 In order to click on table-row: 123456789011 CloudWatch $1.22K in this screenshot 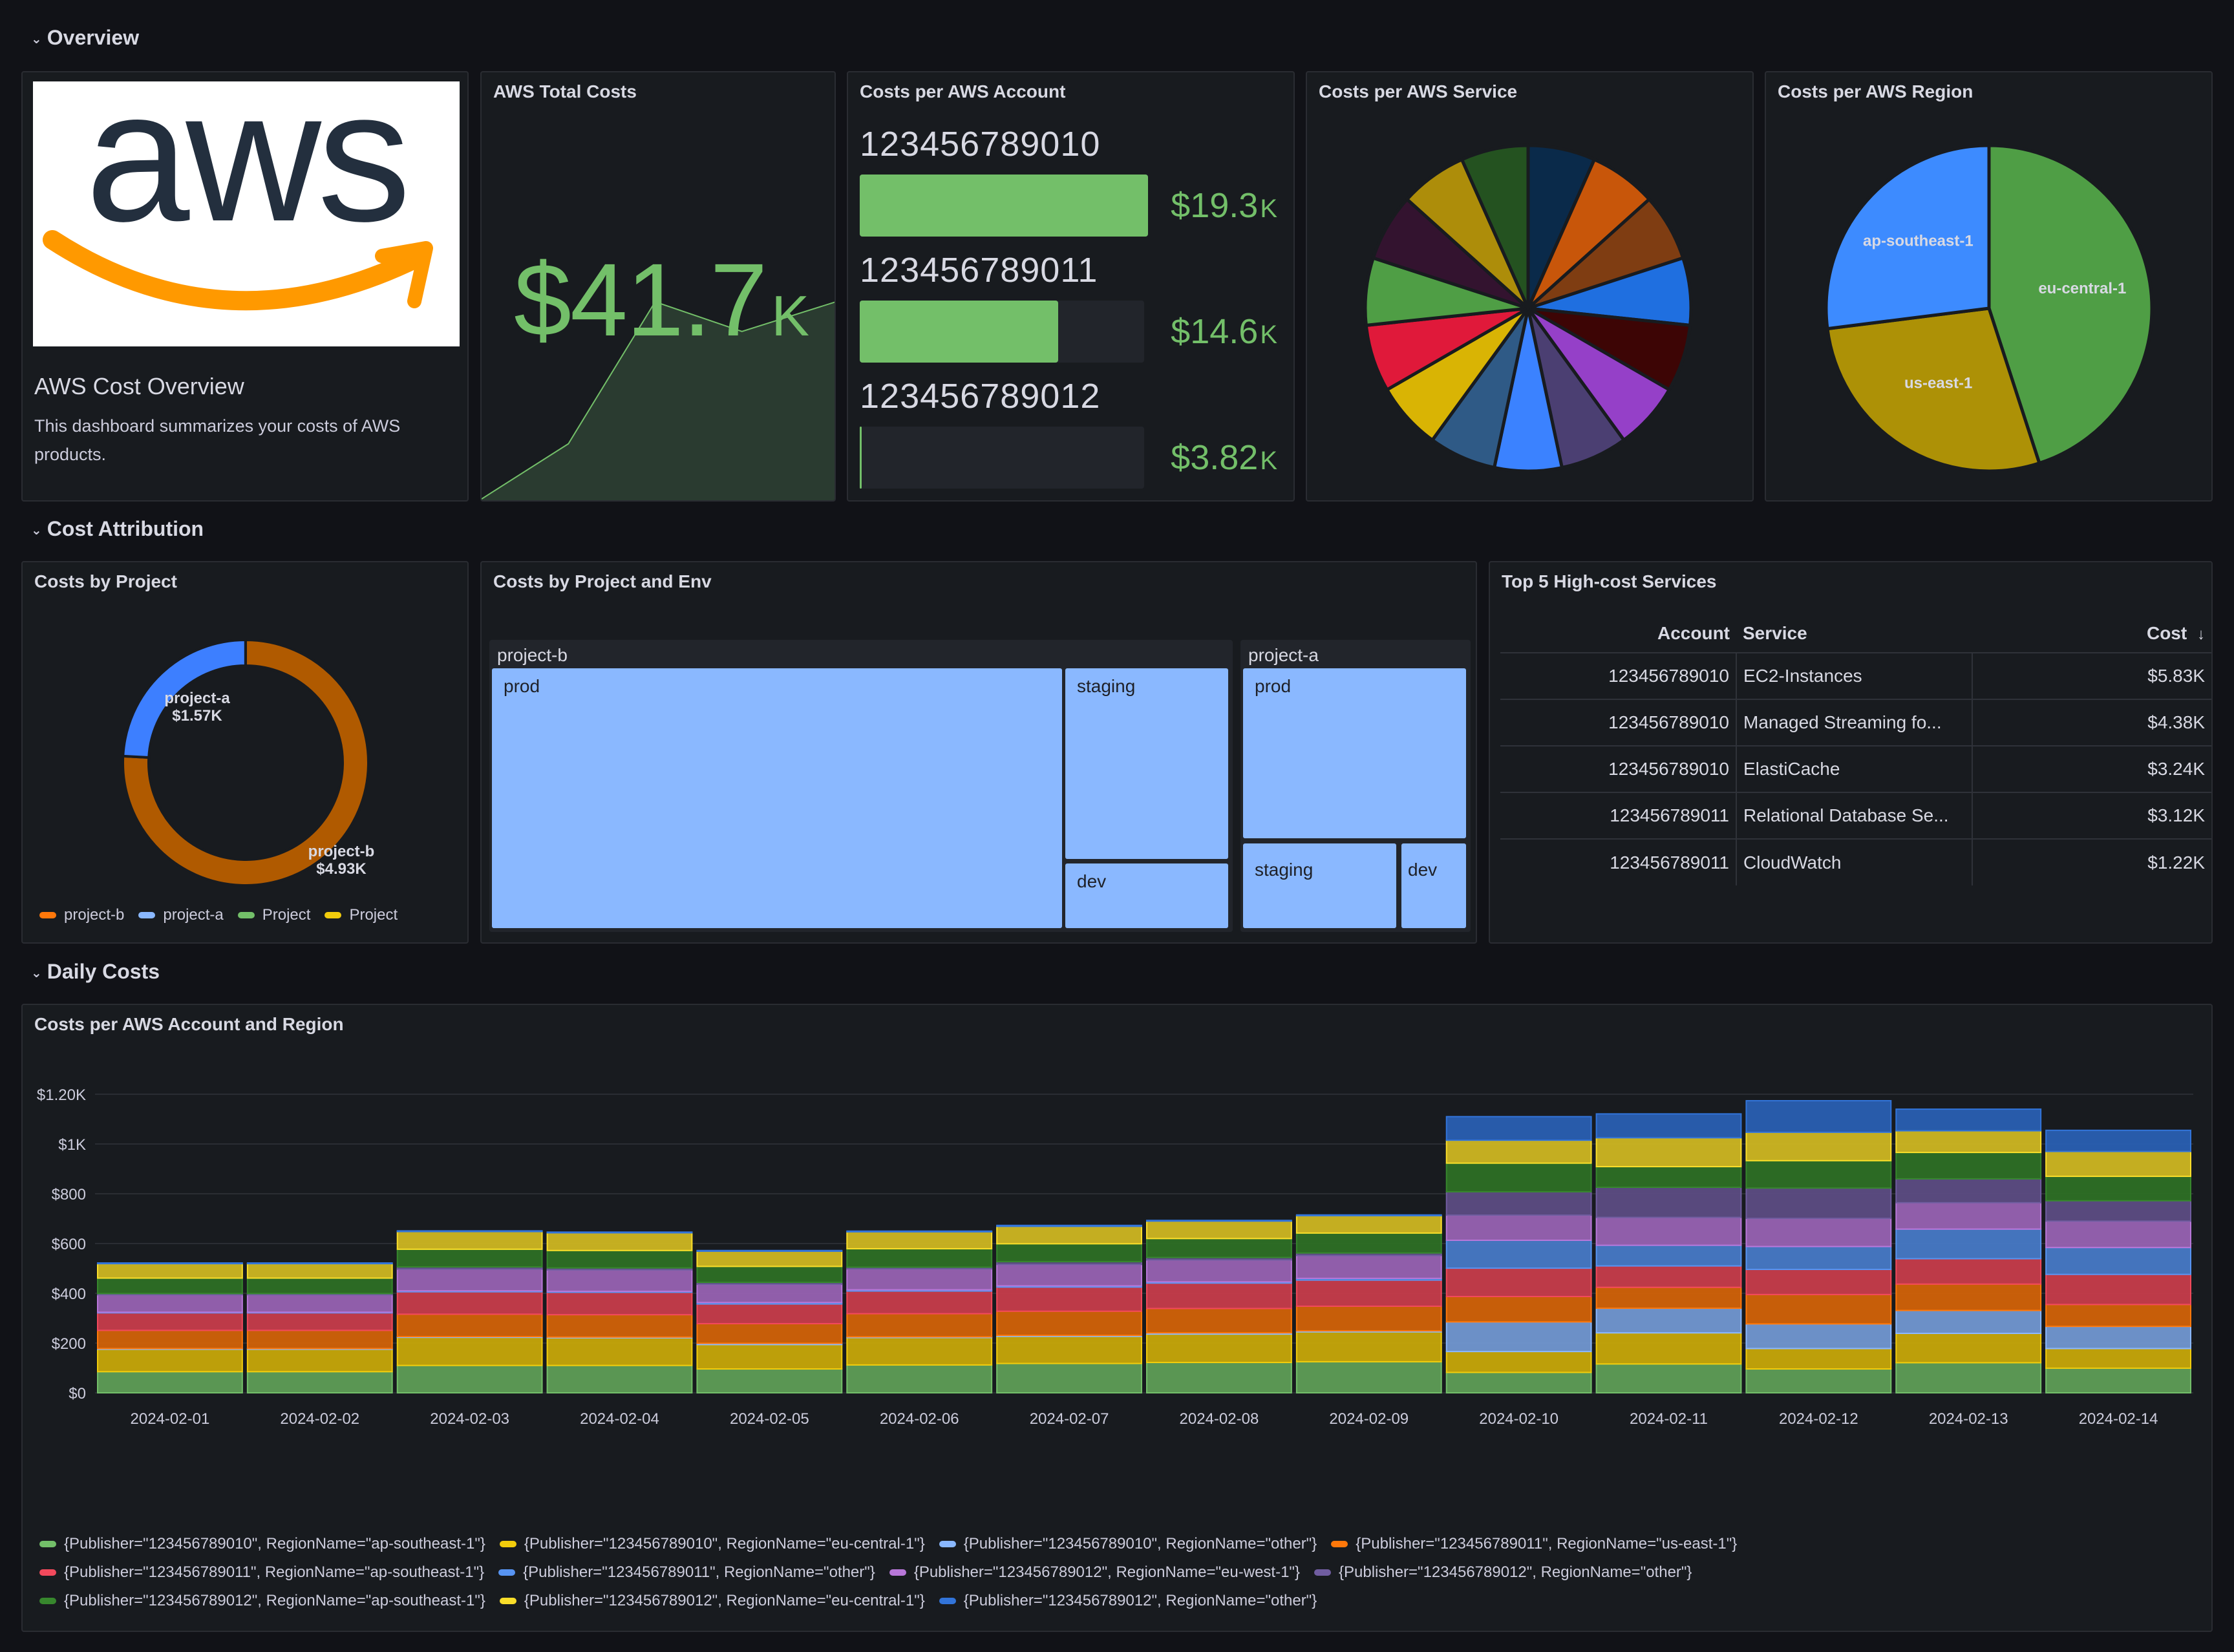, I will do `click(1856, 862)`.